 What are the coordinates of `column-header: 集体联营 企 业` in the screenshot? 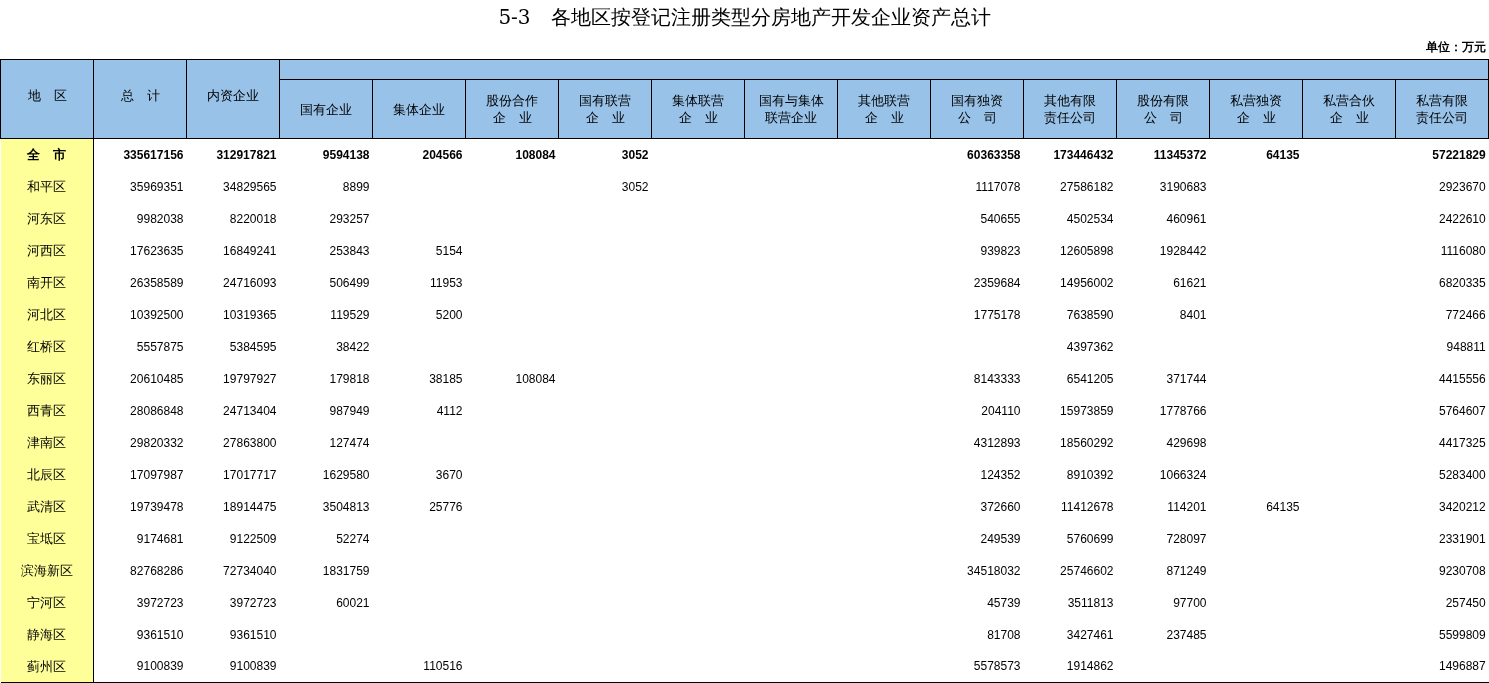 It's located at (698, 109).